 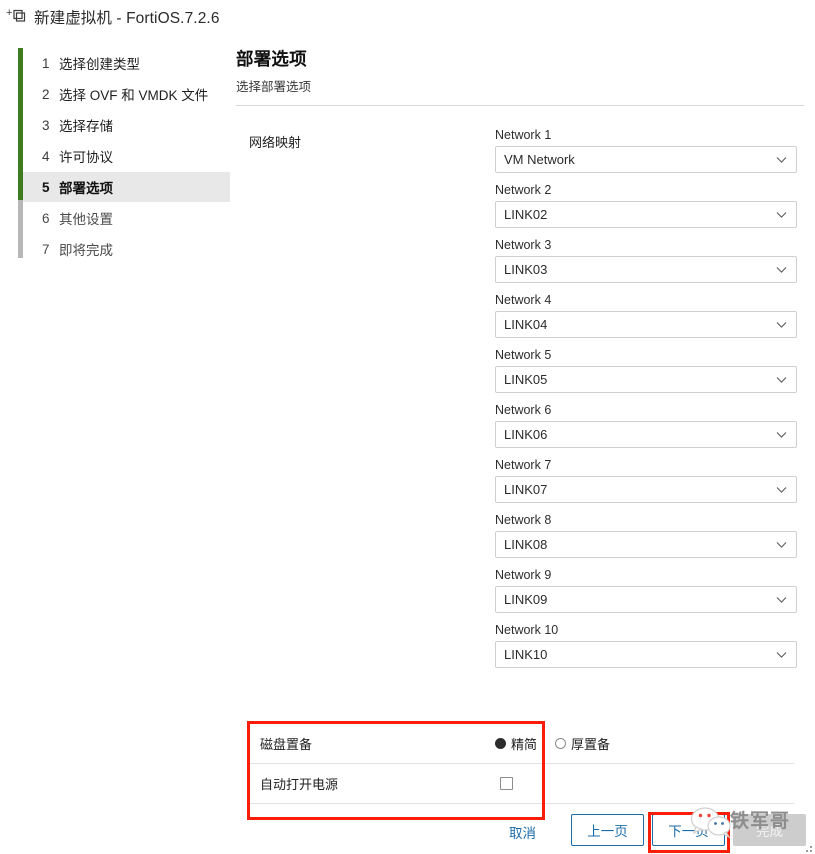 I want to click on network-select-7: LINK07, so click(x=646, y=489).